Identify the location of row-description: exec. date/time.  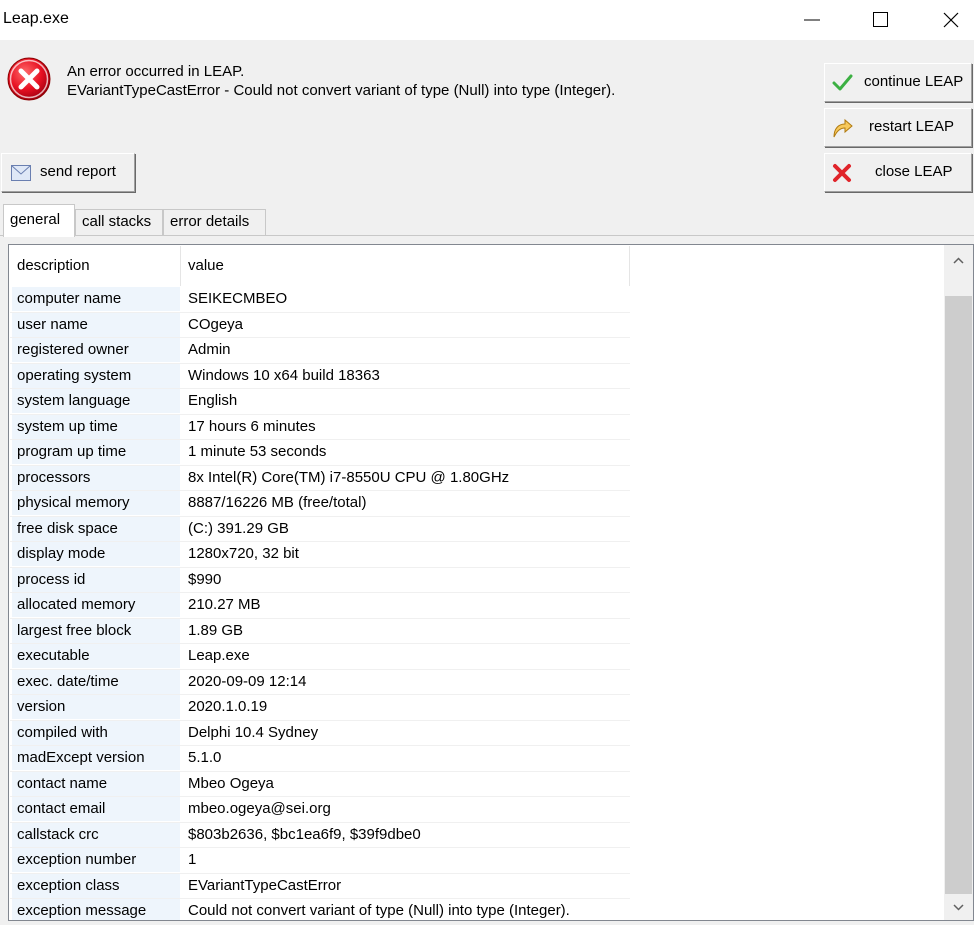
(96, 681).